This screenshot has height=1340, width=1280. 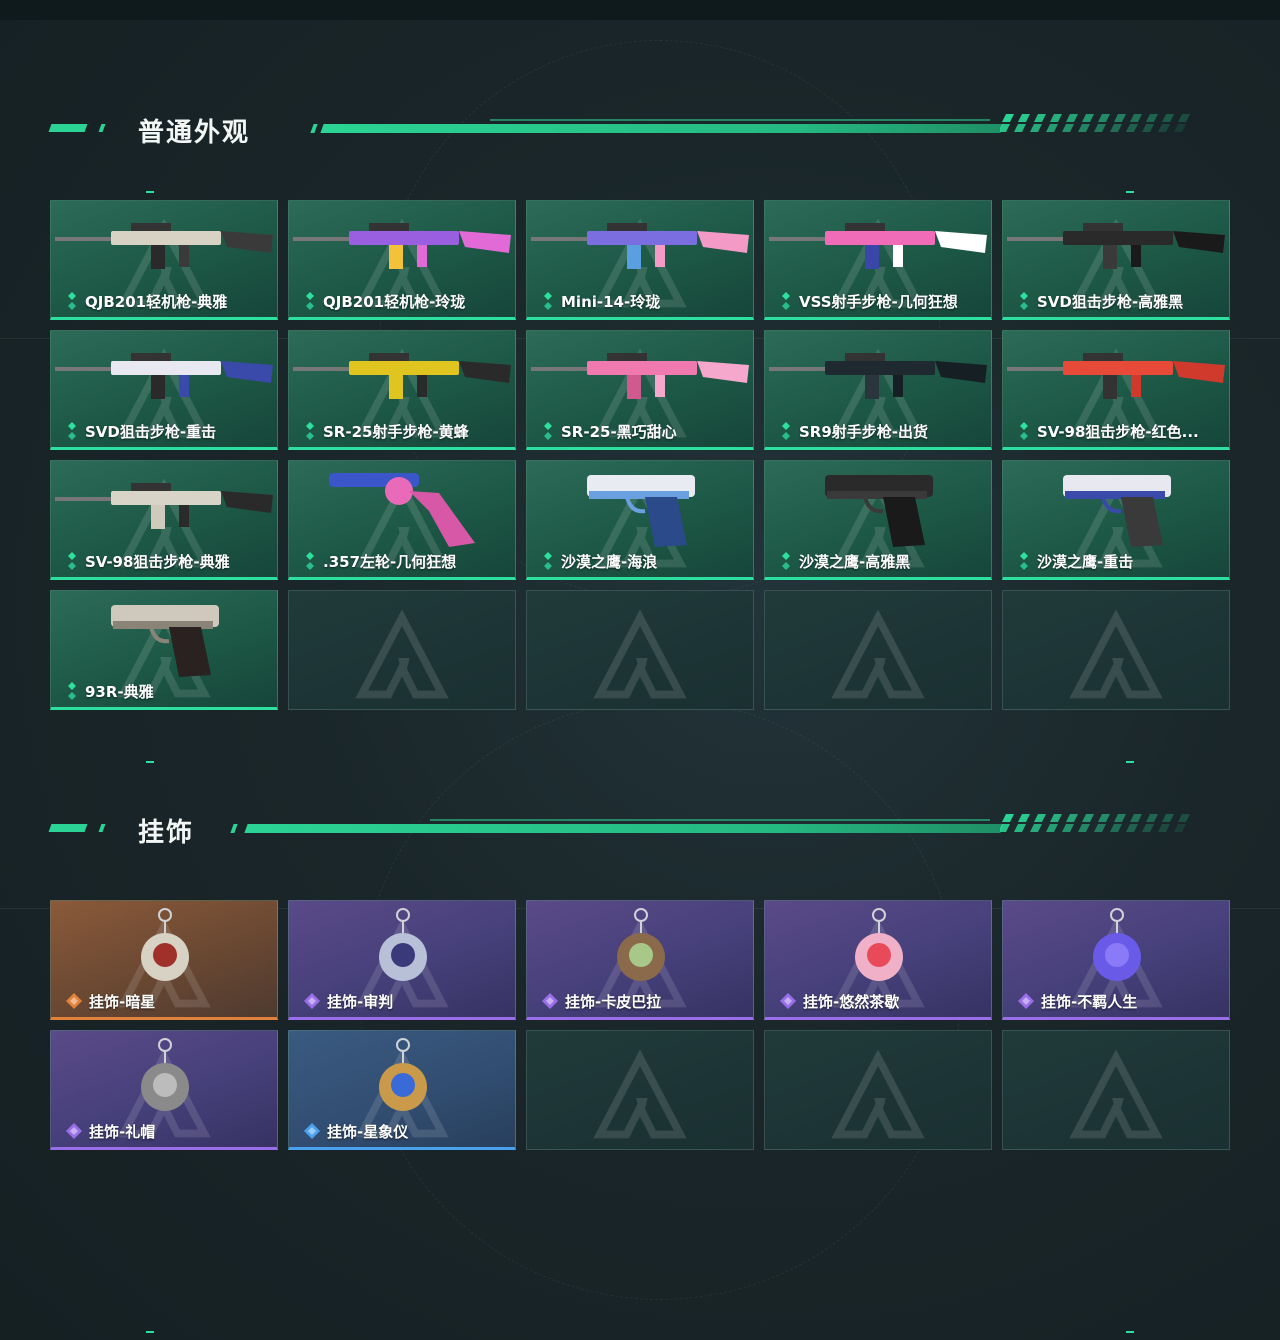 I want to click on card-label: Mini-14-玲珑, so click(x=600, y=301).